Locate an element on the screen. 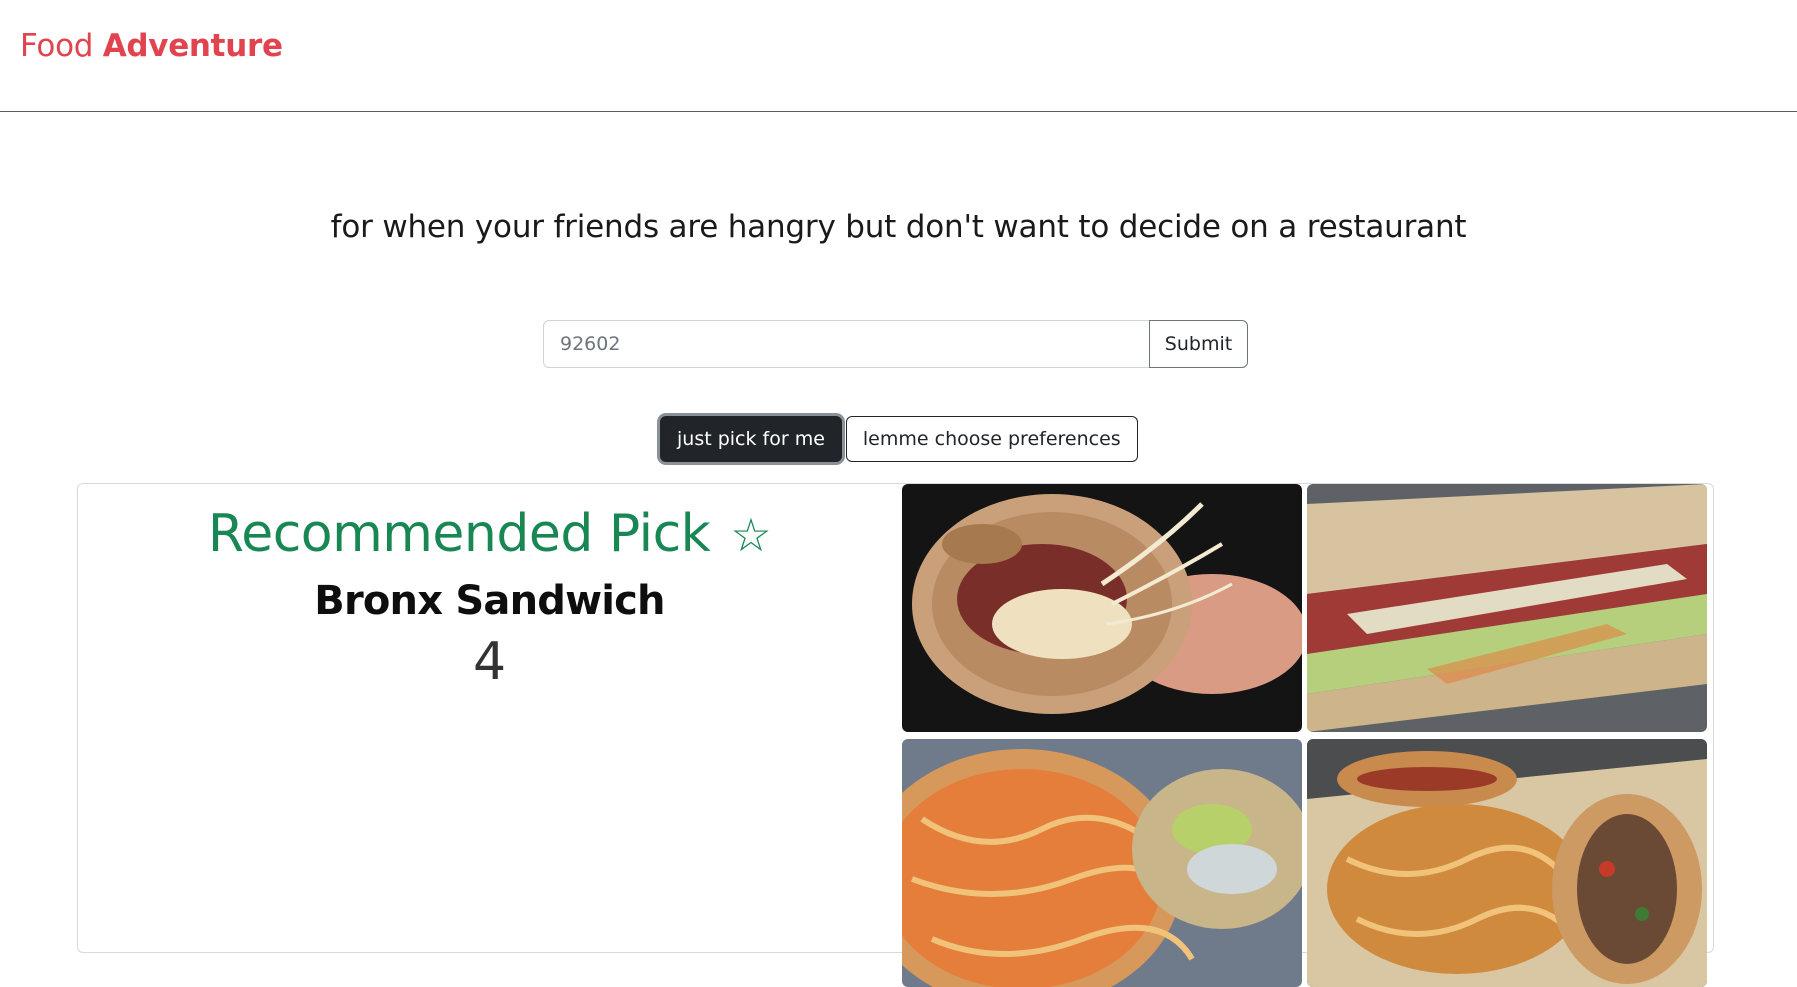  brand-logo: Food Adventure is located at coordinates (151, 46).